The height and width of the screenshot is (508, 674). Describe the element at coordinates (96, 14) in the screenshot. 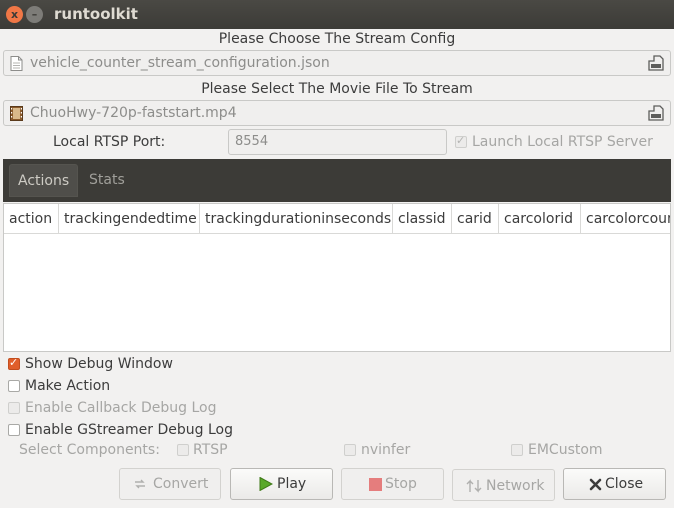

I see `window-title: runtoolkit` at that location.